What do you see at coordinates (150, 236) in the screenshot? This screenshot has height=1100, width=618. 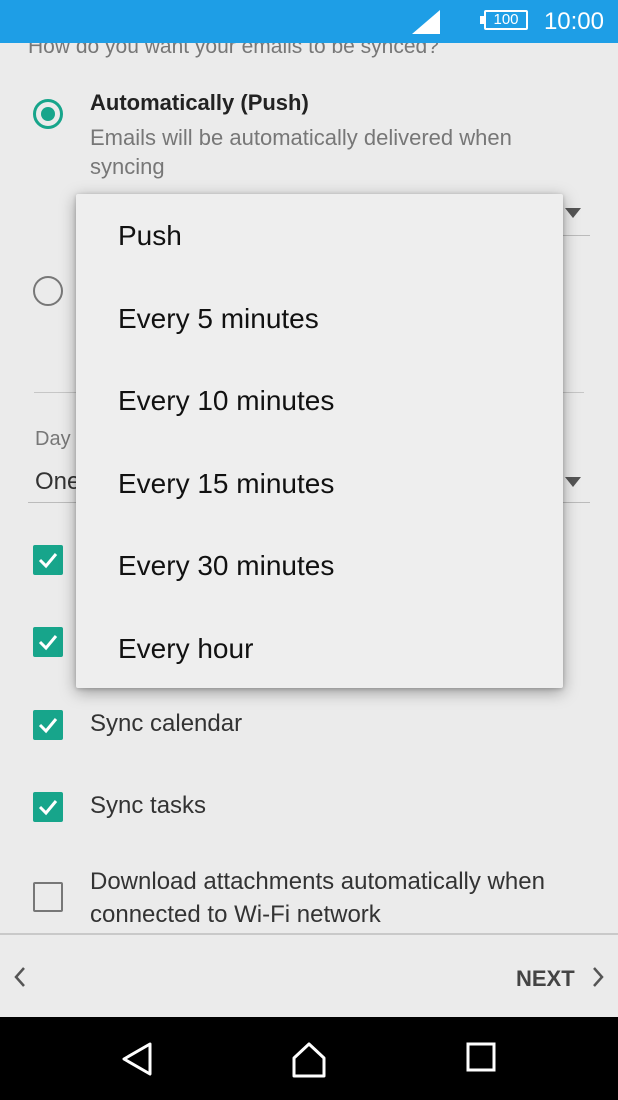 I see `menu-item-push: Push` at bounding box center [150, 236].